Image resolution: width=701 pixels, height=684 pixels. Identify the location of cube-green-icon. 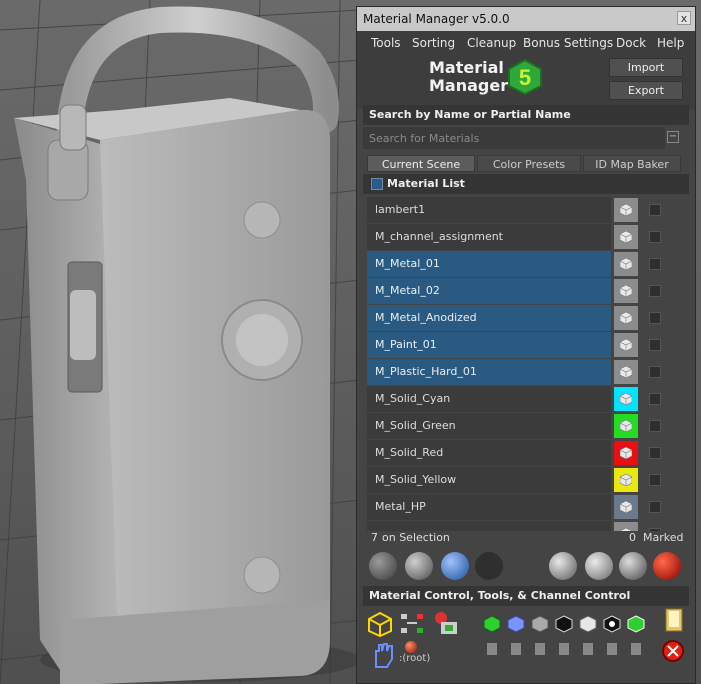
(492, 624).